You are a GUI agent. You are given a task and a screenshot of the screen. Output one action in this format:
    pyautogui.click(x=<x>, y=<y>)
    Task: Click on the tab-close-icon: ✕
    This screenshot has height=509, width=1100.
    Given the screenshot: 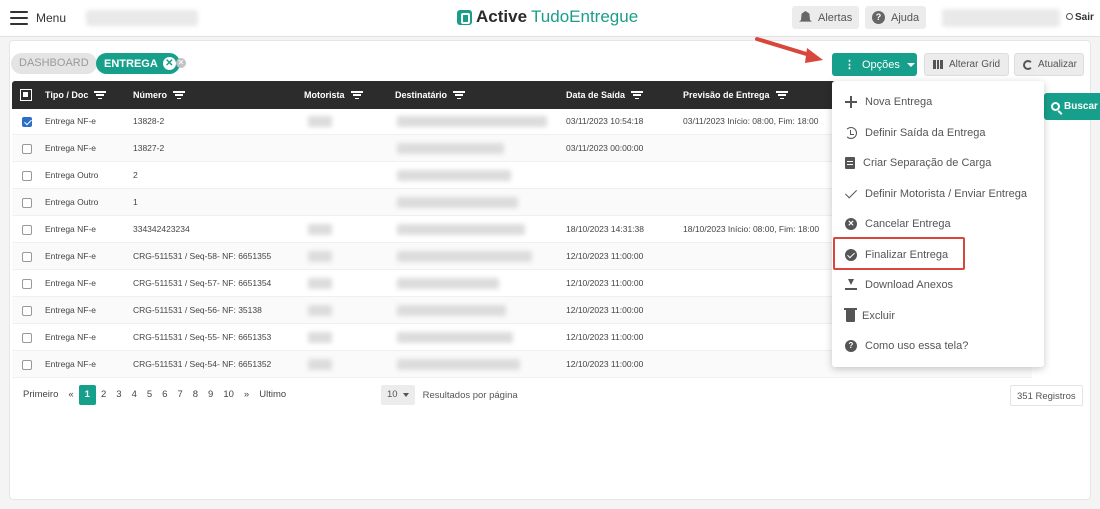 What is the action you would take?
    pyautogui.click(x=169, y=63)
    